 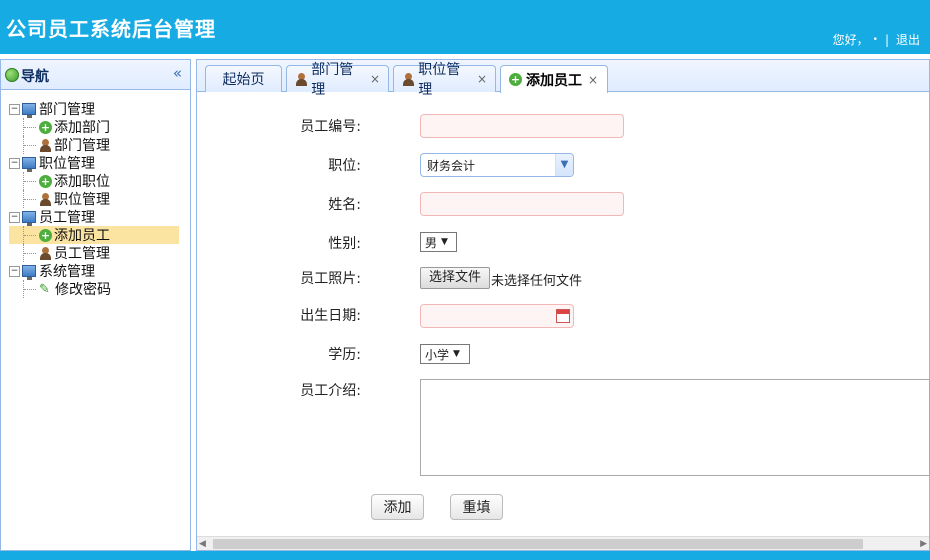 What do you see at coordinates (67, 218) in the screenshot?
I see `tree-node-label: 员工管理` at bounding box center [67, 218].